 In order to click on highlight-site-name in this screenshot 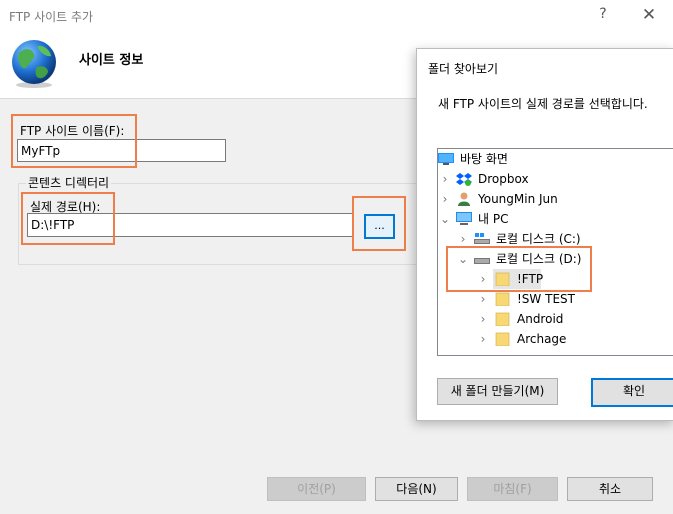, I will do `click(74, 141)`.